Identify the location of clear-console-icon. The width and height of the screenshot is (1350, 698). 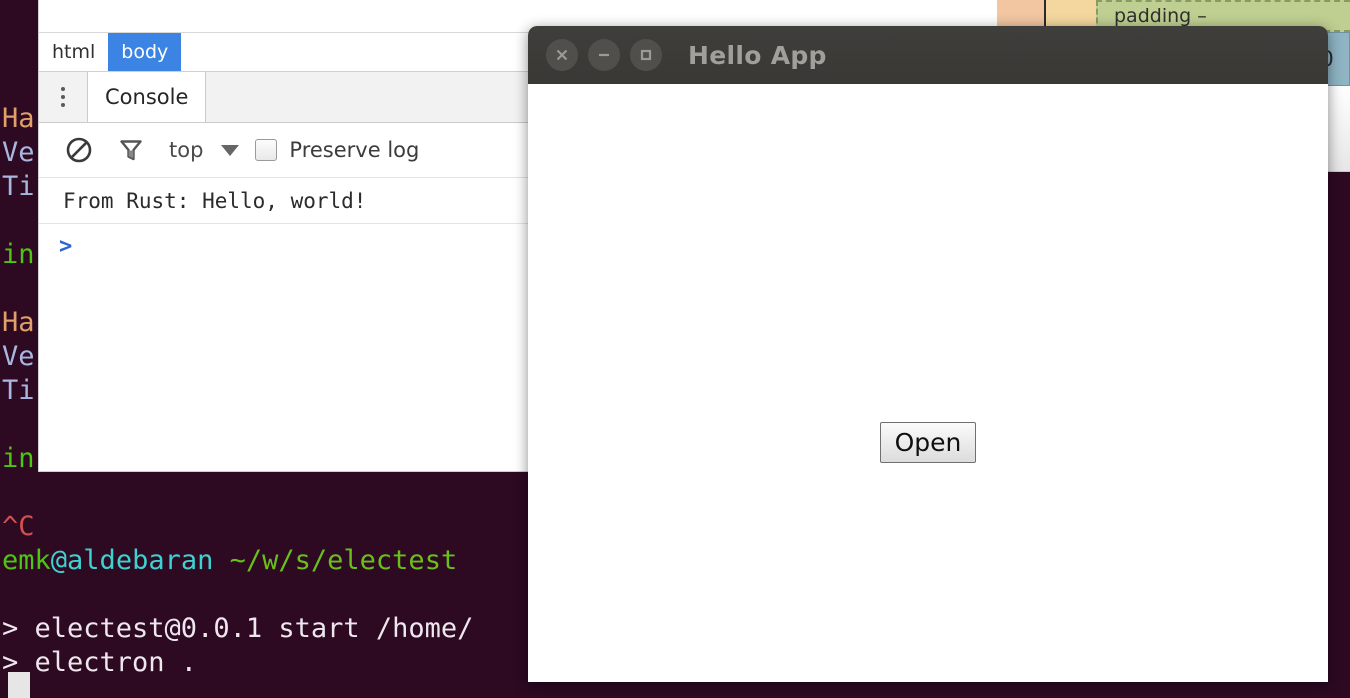
(79, 150).